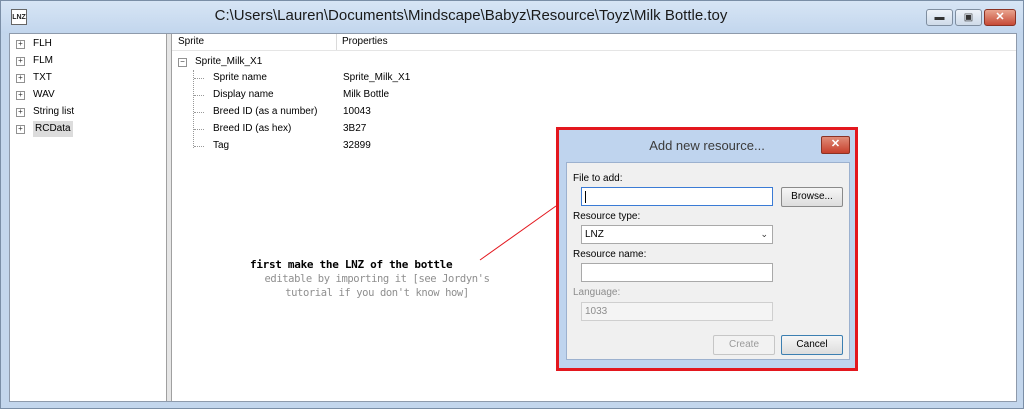 The image size is (1024, 409). I want to click on dialog-close-button: ✕, so click(835, 145).